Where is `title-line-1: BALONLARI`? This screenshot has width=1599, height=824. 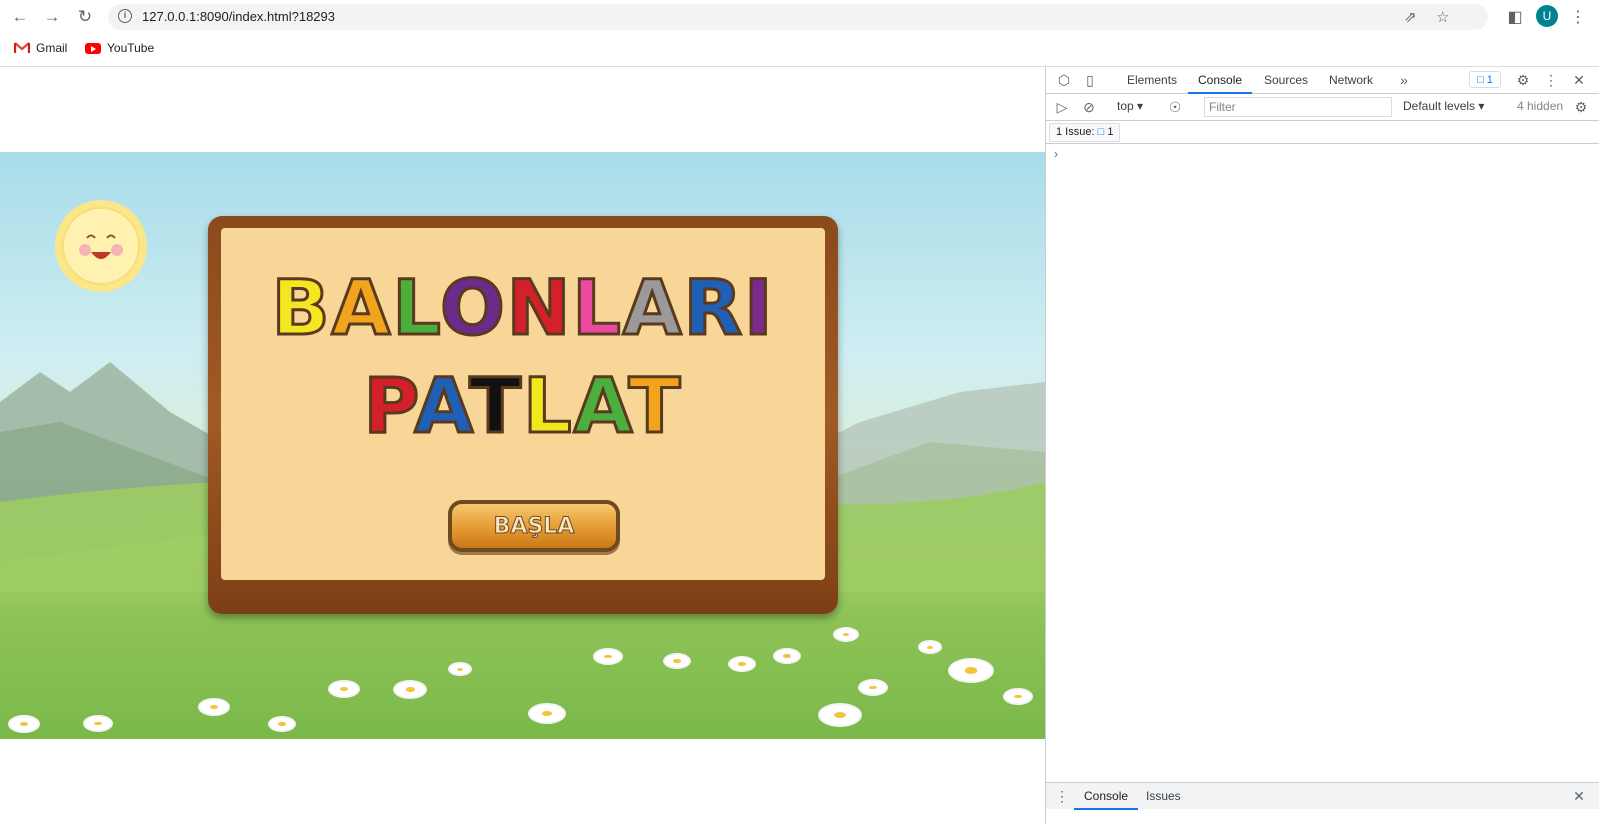
title-line-1: BALONLARI is located at coordinates (523, 307).